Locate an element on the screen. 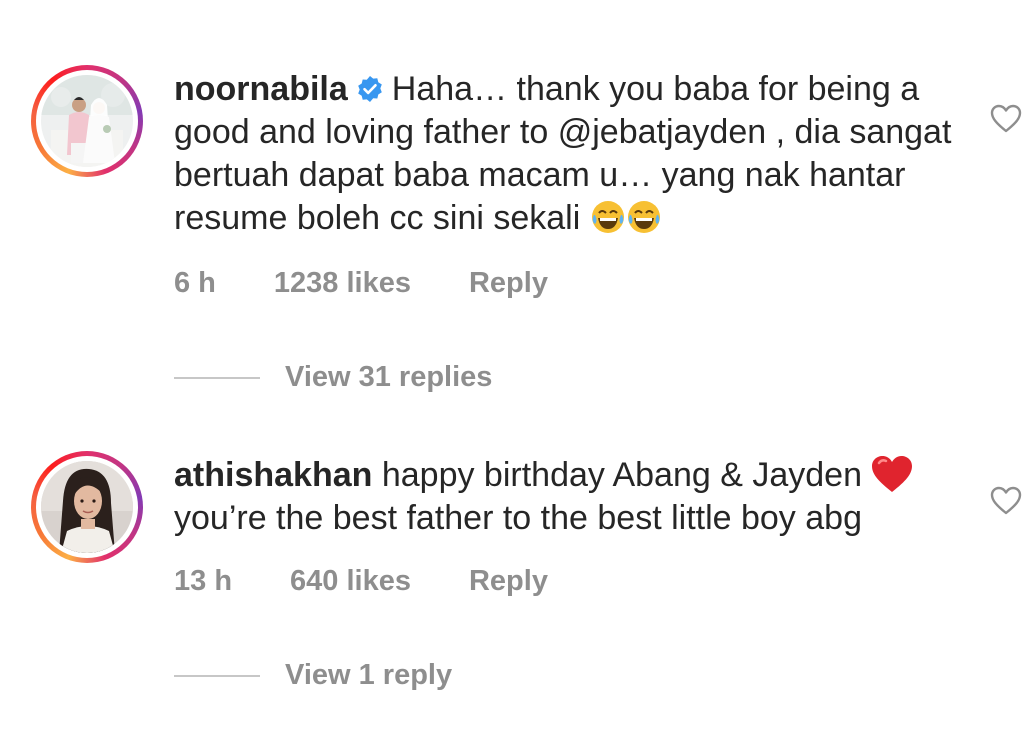 The image size is (1030, 743). view-replies-button: View 31 replies is located at coordinates (333, 377).